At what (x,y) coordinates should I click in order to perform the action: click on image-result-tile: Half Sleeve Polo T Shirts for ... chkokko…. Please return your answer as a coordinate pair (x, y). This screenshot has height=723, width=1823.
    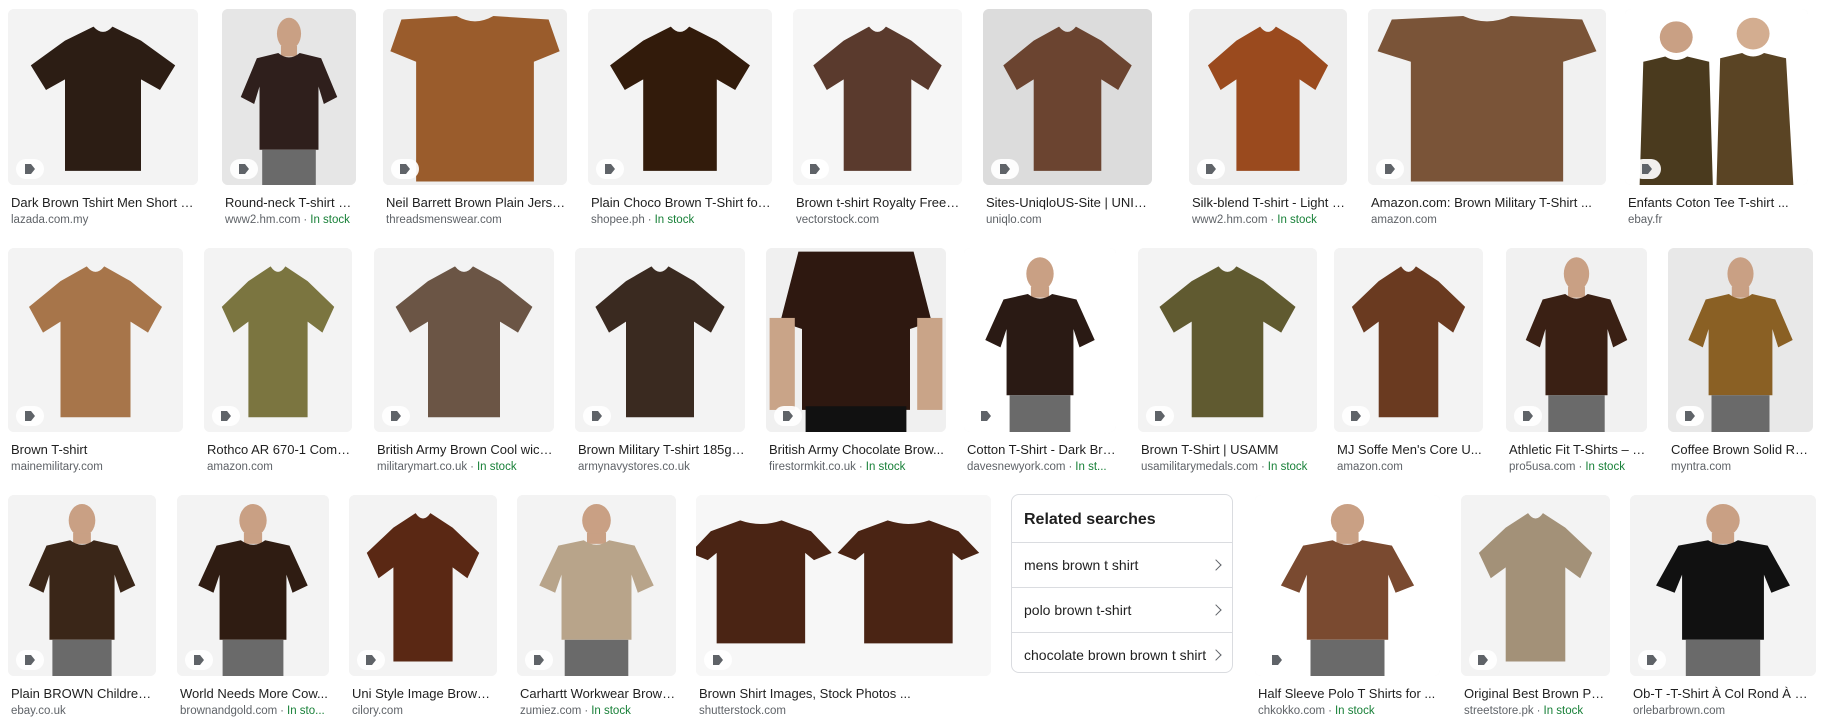
    Looking at the image, I should click on (1347, 606).